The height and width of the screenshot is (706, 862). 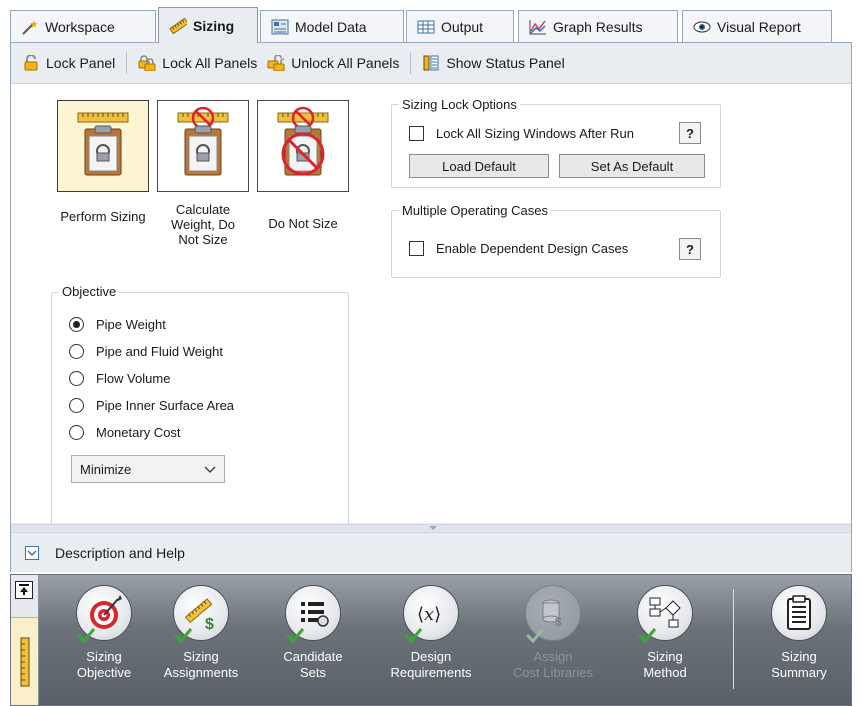 What do you see at coordinates (459, 104) in the screenshot?
I see `sizing-lock-options-title: Sizing Lock Options` at bounding box center [459, 104].